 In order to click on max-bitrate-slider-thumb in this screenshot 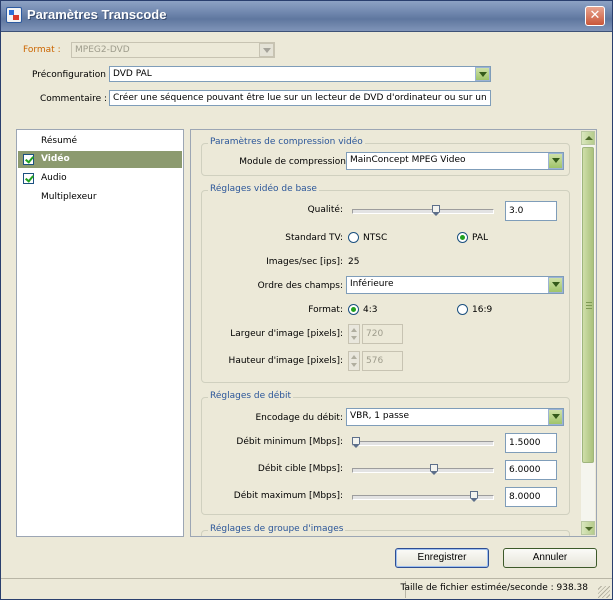, I will do `click(474, 496)`.